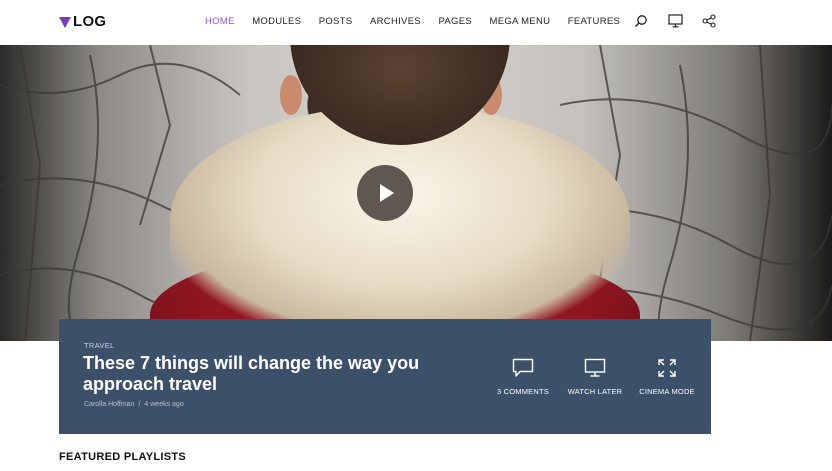 The image size is (832, 471). I want to click on watch-later-button: WATCH LATER, so click(595, 376).